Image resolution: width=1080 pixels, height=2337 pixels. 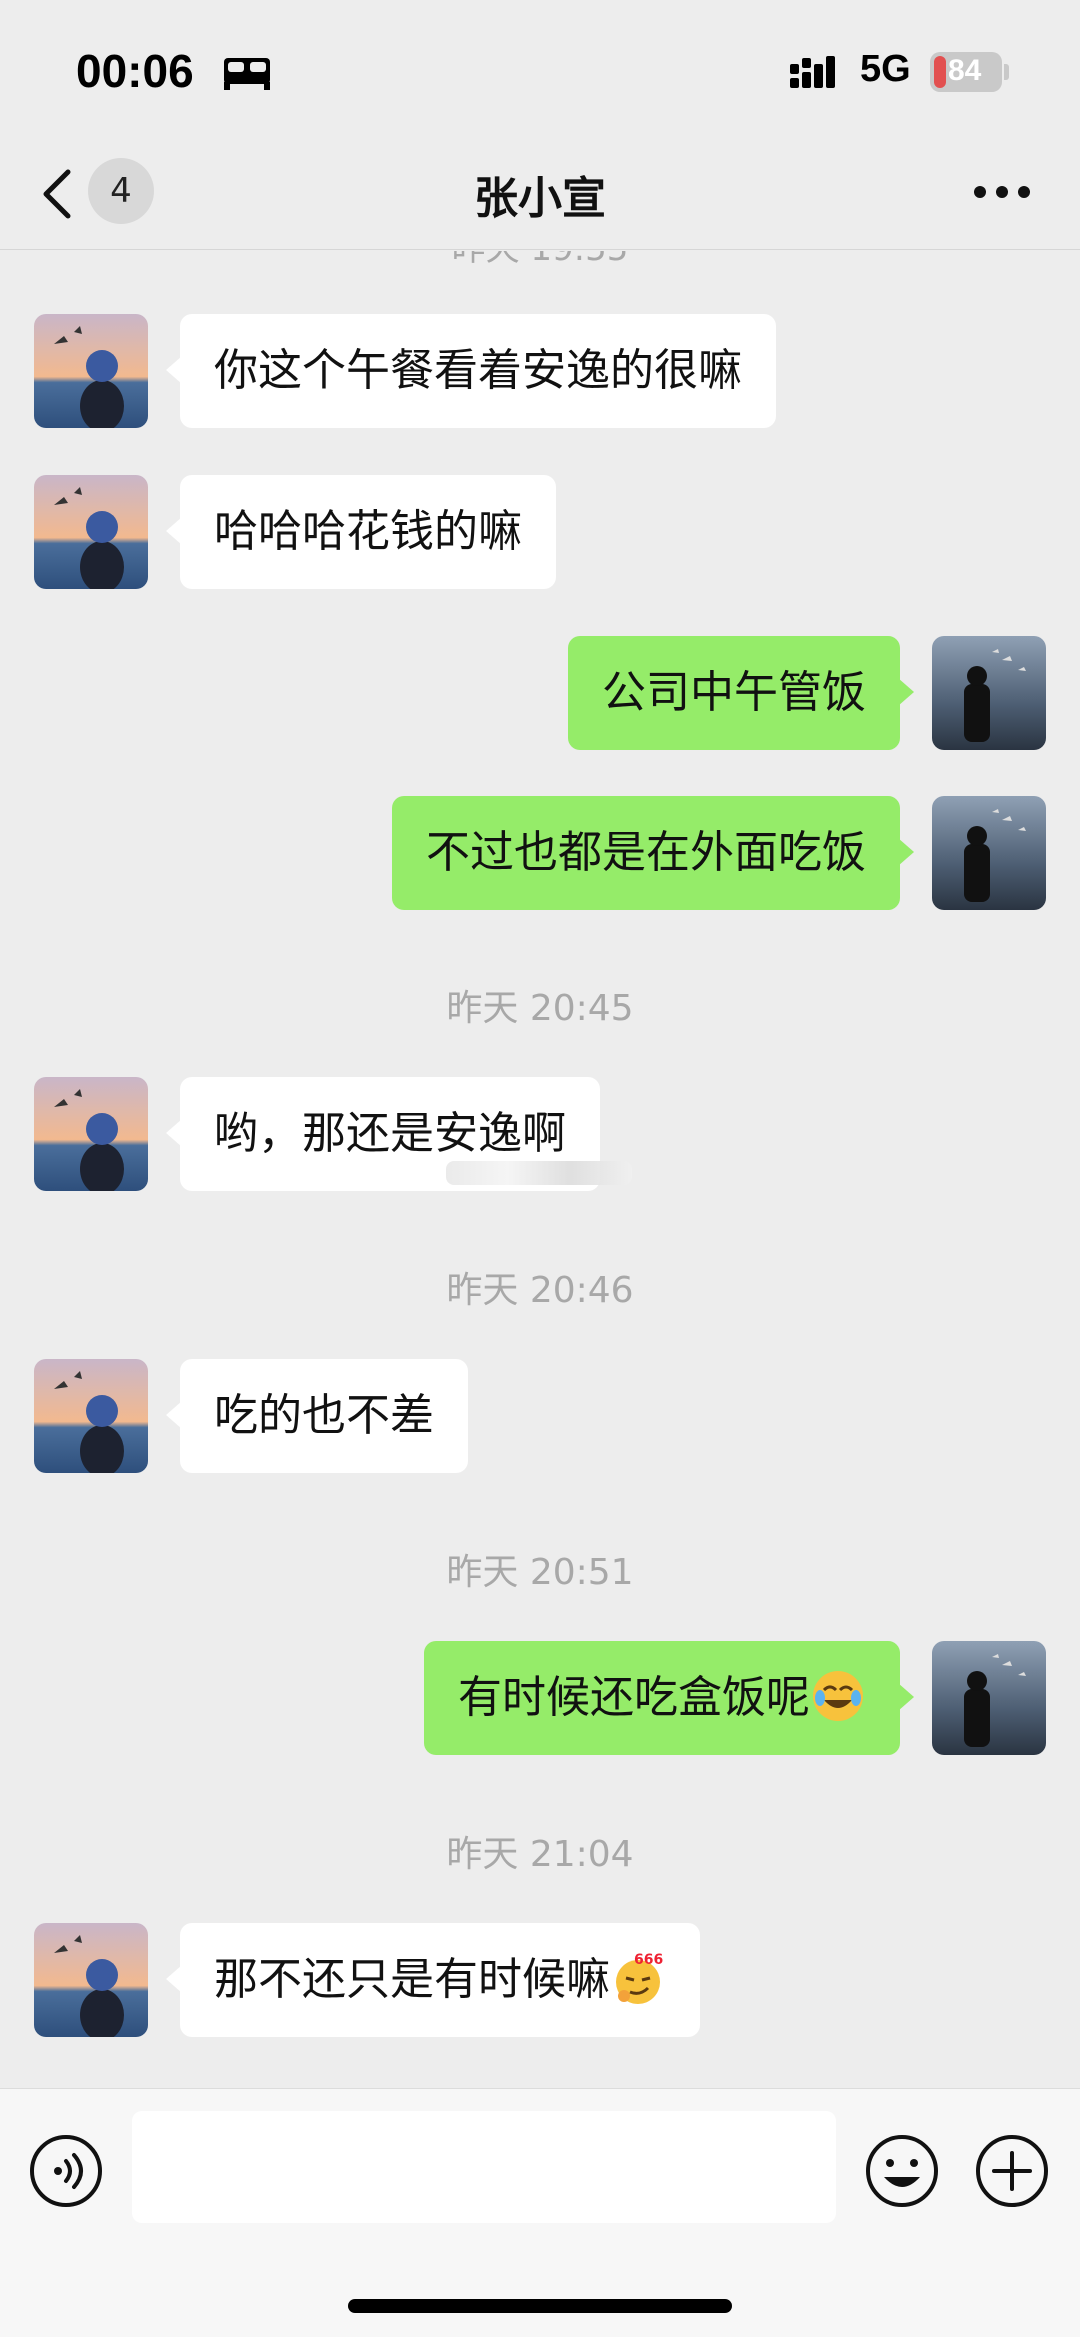 I want to click on message-bubble: 那不还只是有时候嘛 666, so click(x=433, y=1980).